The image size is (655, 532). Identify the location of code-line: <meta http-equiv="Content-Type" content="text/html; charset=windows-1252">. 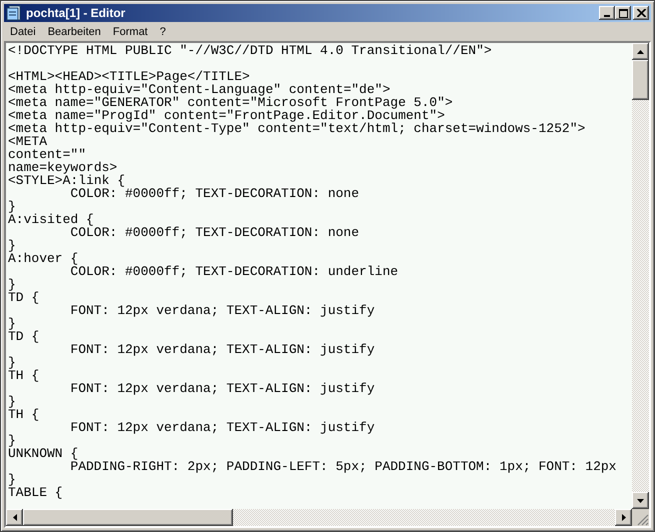
(297, 128).